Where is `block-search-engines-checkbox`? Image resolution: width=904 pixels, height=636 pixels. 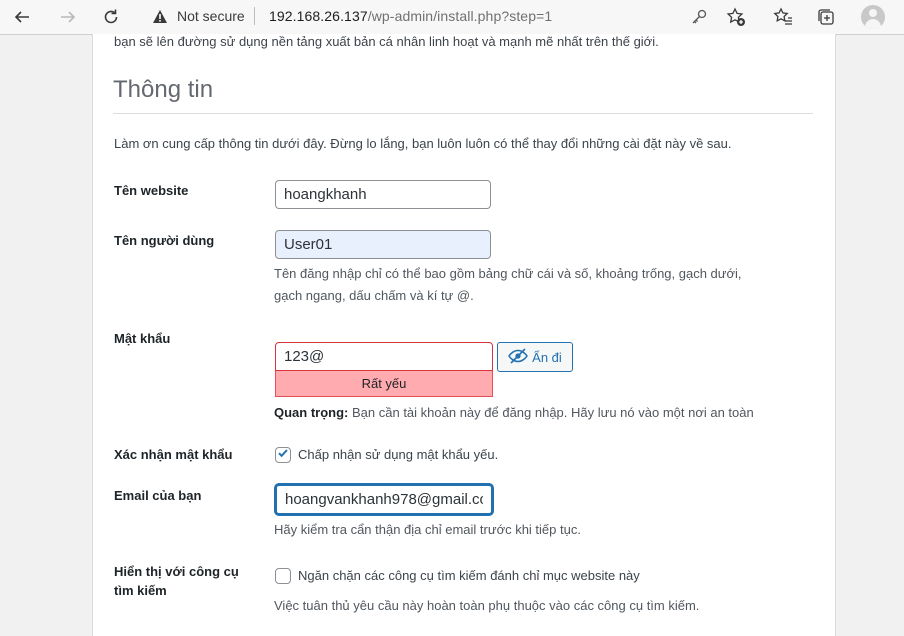
block-search-engines-checkbox is located at coordinates (283, 576).